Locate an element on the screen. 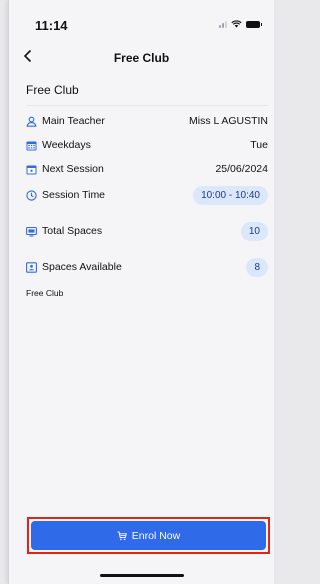 The width and height of the screenshot is (320, 584). detail-label: Weekdays is located at coordinates (66, 145).